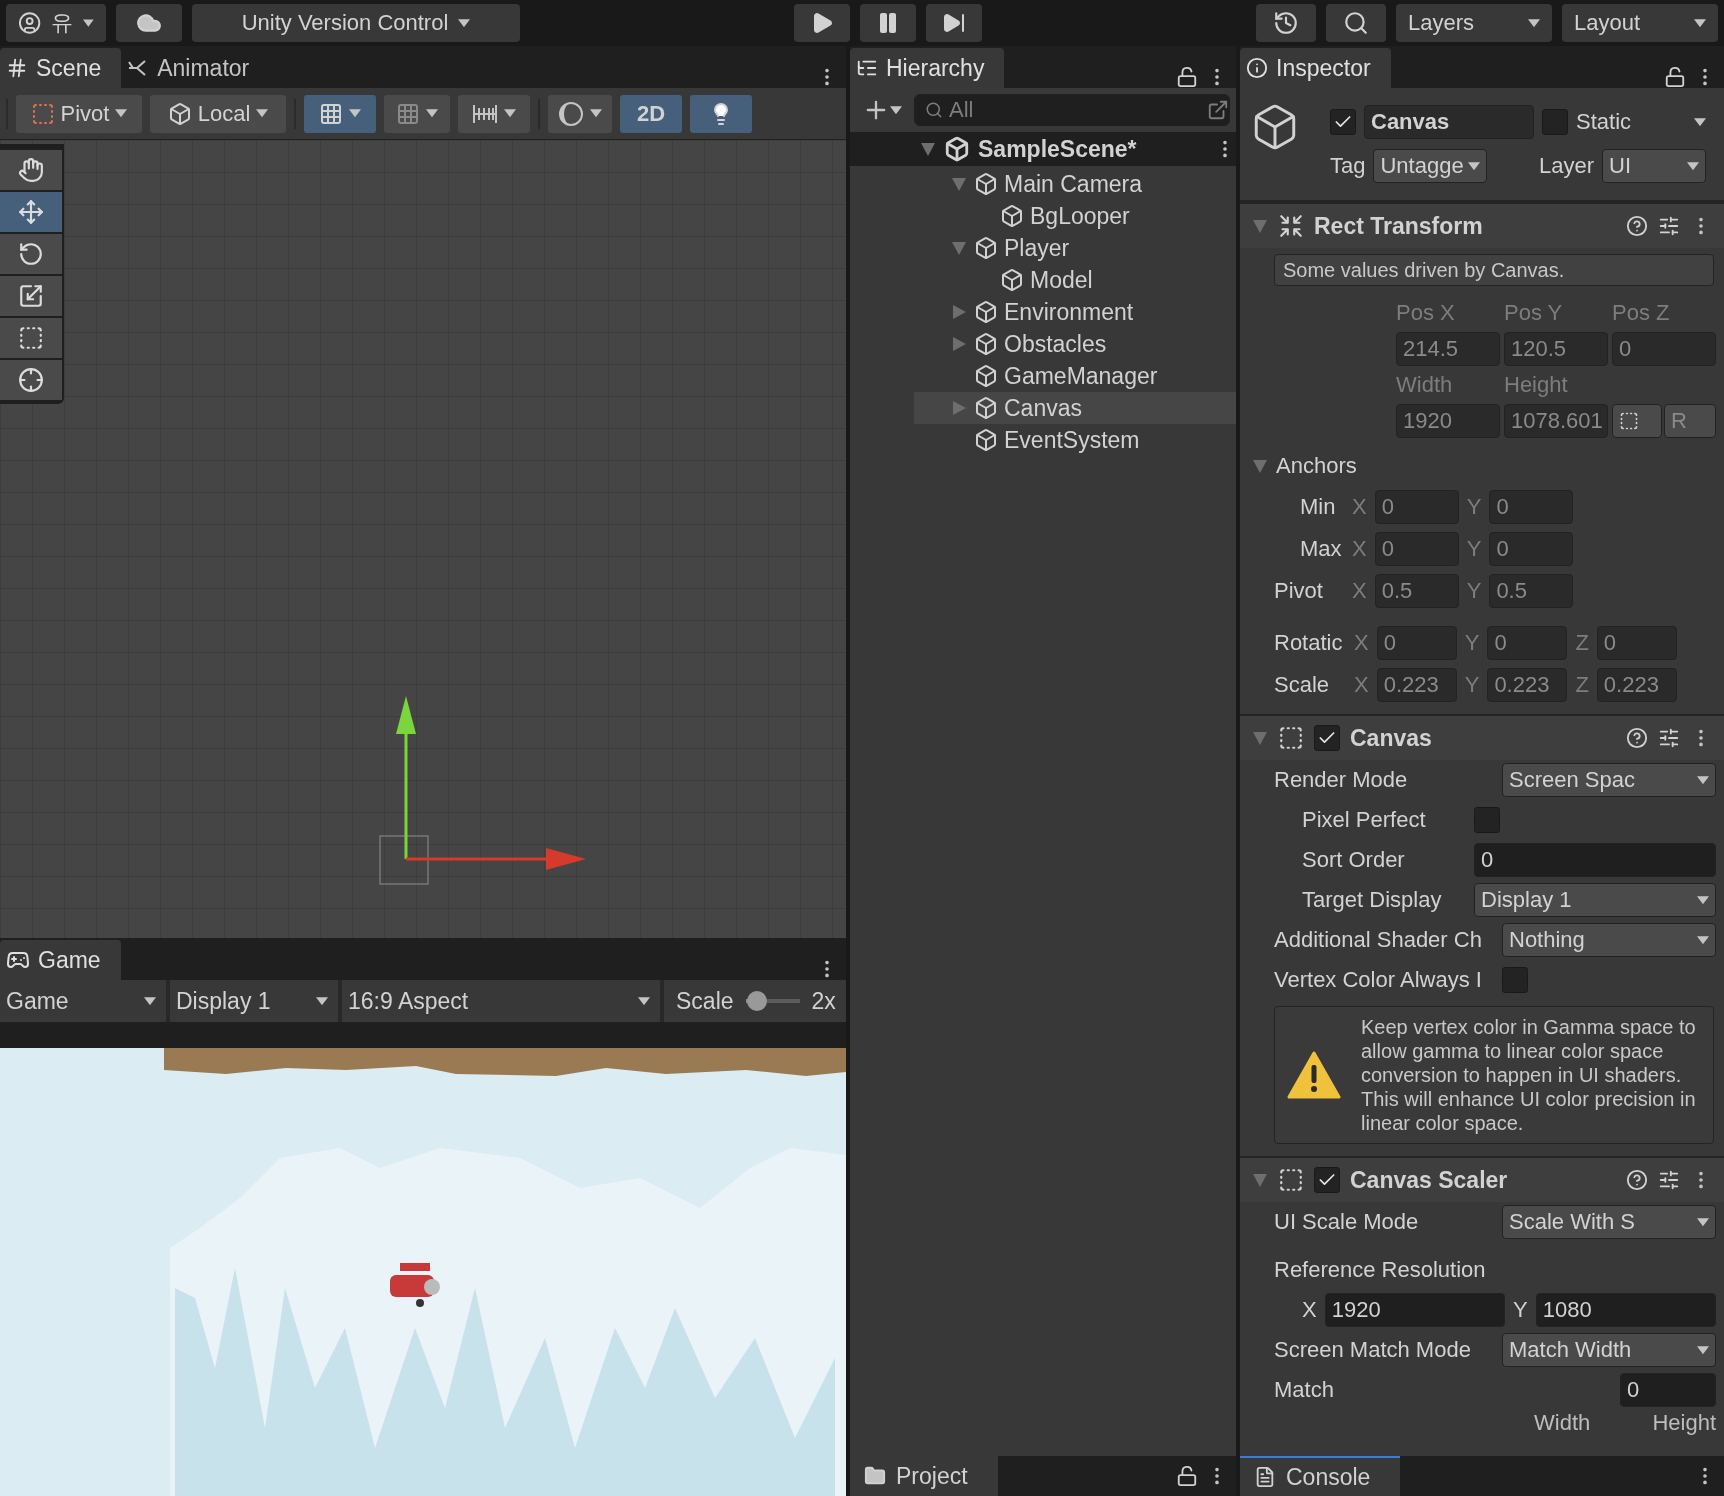 The width and height of the screenshot is (1724, 1496). Describe the element at coordinates (1075, 344) in the screenshot. I see `hierarchy-item: Obstacles` at that location.